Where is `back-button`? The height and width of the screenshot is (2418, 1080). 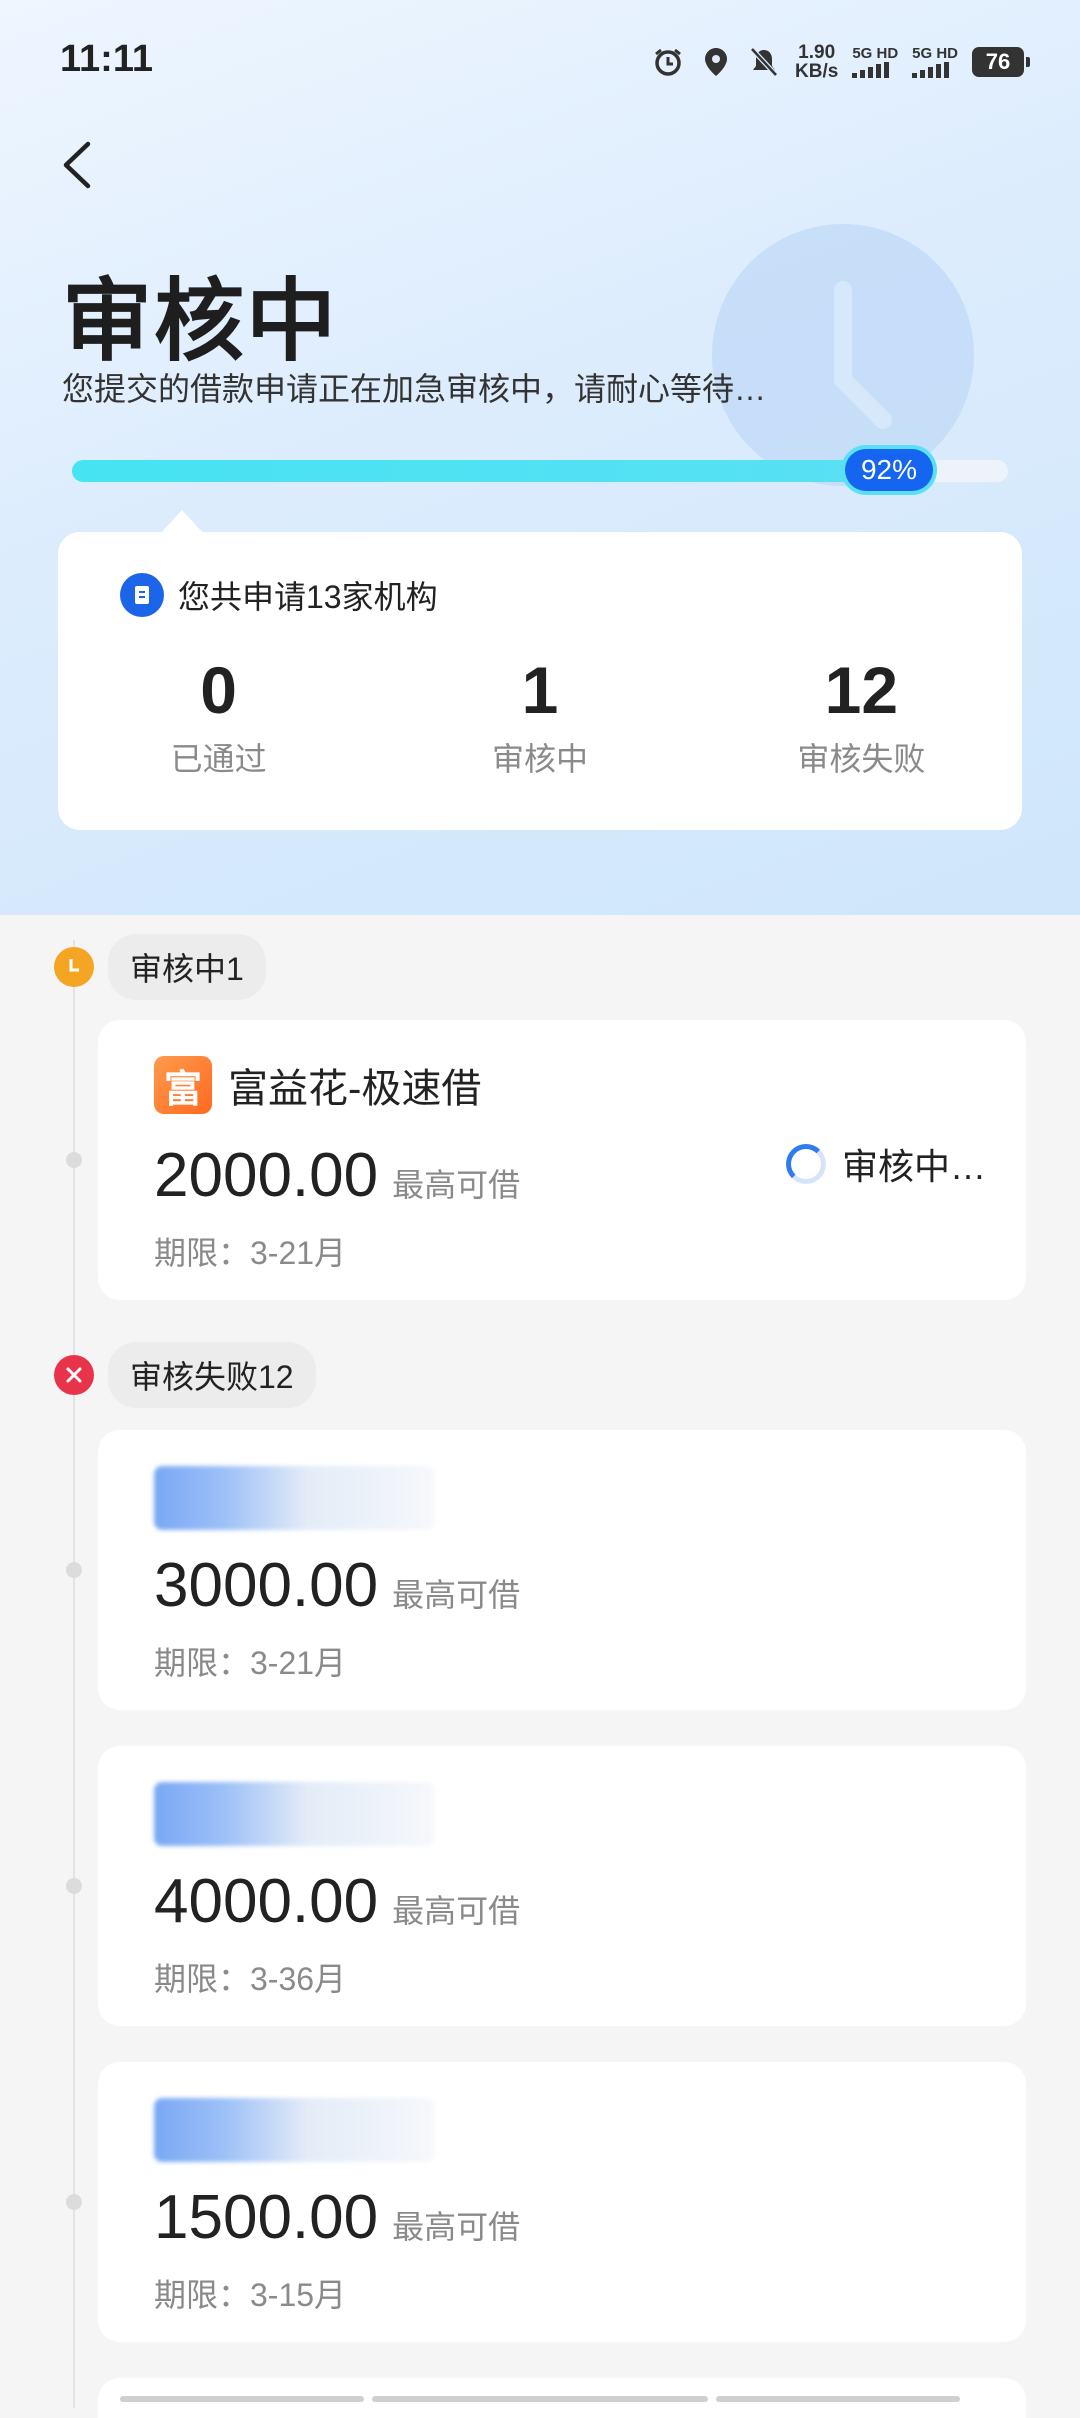 back-button is located at coordinates (78, 165).